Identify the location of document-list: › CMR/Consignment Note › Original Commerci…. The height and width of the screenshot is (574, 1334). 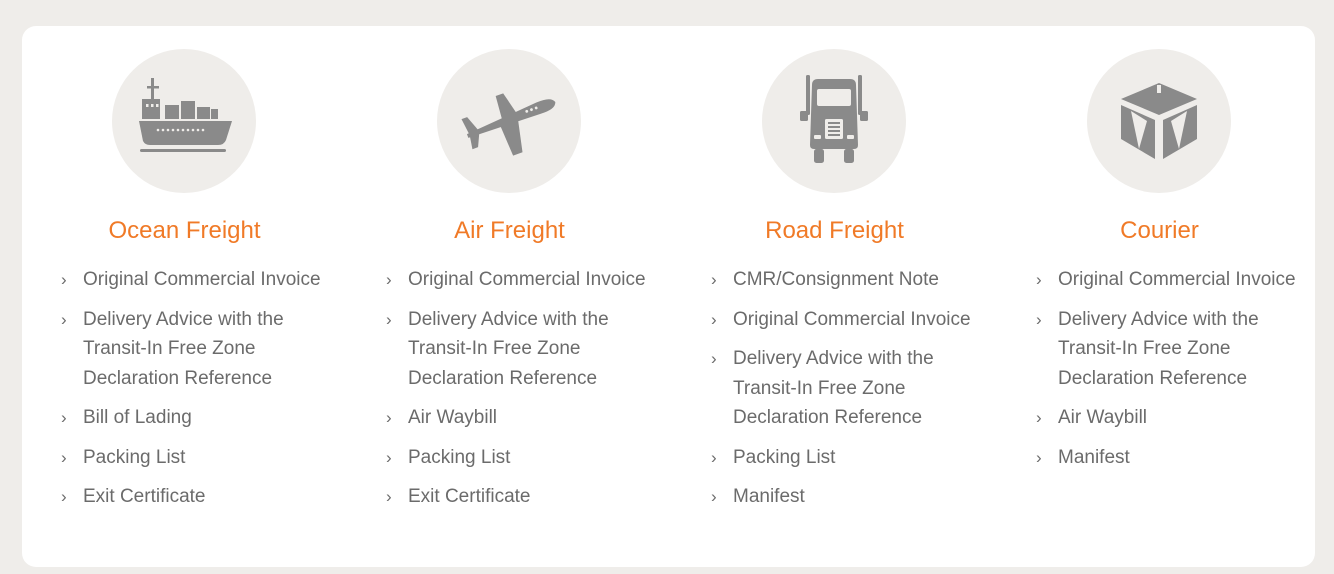
(841, 393).